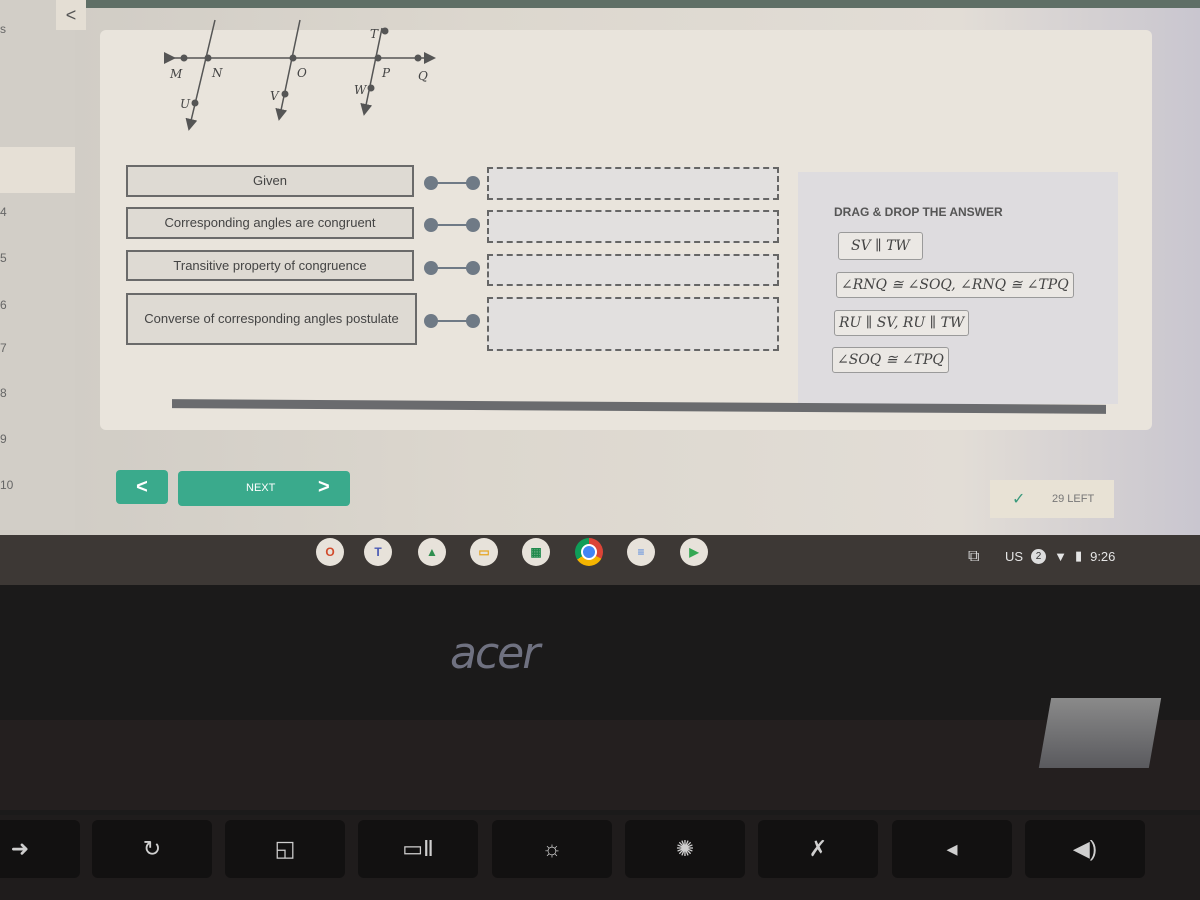 The width and height of the screenshot is (1200, 900). Describe the element at coordinates (378, 552) in the screenshot. I see `teams-app-icon: T` at that location.